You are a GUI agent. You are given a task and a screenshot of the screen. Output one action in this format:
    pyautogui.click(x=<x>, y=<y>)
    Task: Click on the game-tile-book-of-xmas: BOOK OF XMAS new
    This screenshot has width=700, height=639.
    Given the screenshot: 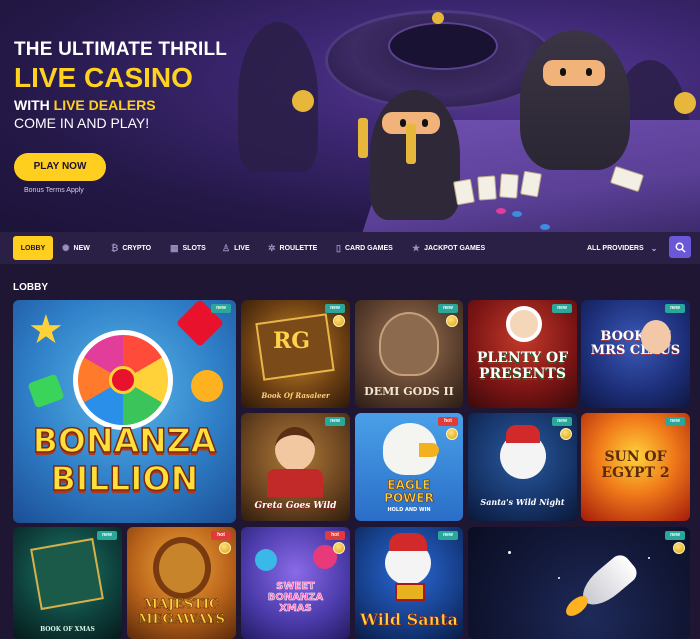 What is the action you would take?
    pyautogui.click(x=67, y=583)
    